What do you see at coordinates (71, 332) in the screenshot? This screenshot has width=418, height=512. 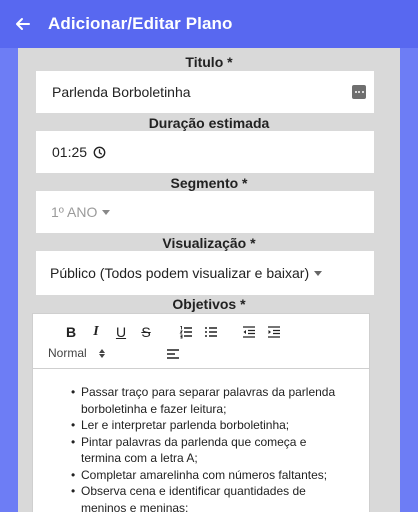 I see `bold-button: B` at bounding box center [71, 332].